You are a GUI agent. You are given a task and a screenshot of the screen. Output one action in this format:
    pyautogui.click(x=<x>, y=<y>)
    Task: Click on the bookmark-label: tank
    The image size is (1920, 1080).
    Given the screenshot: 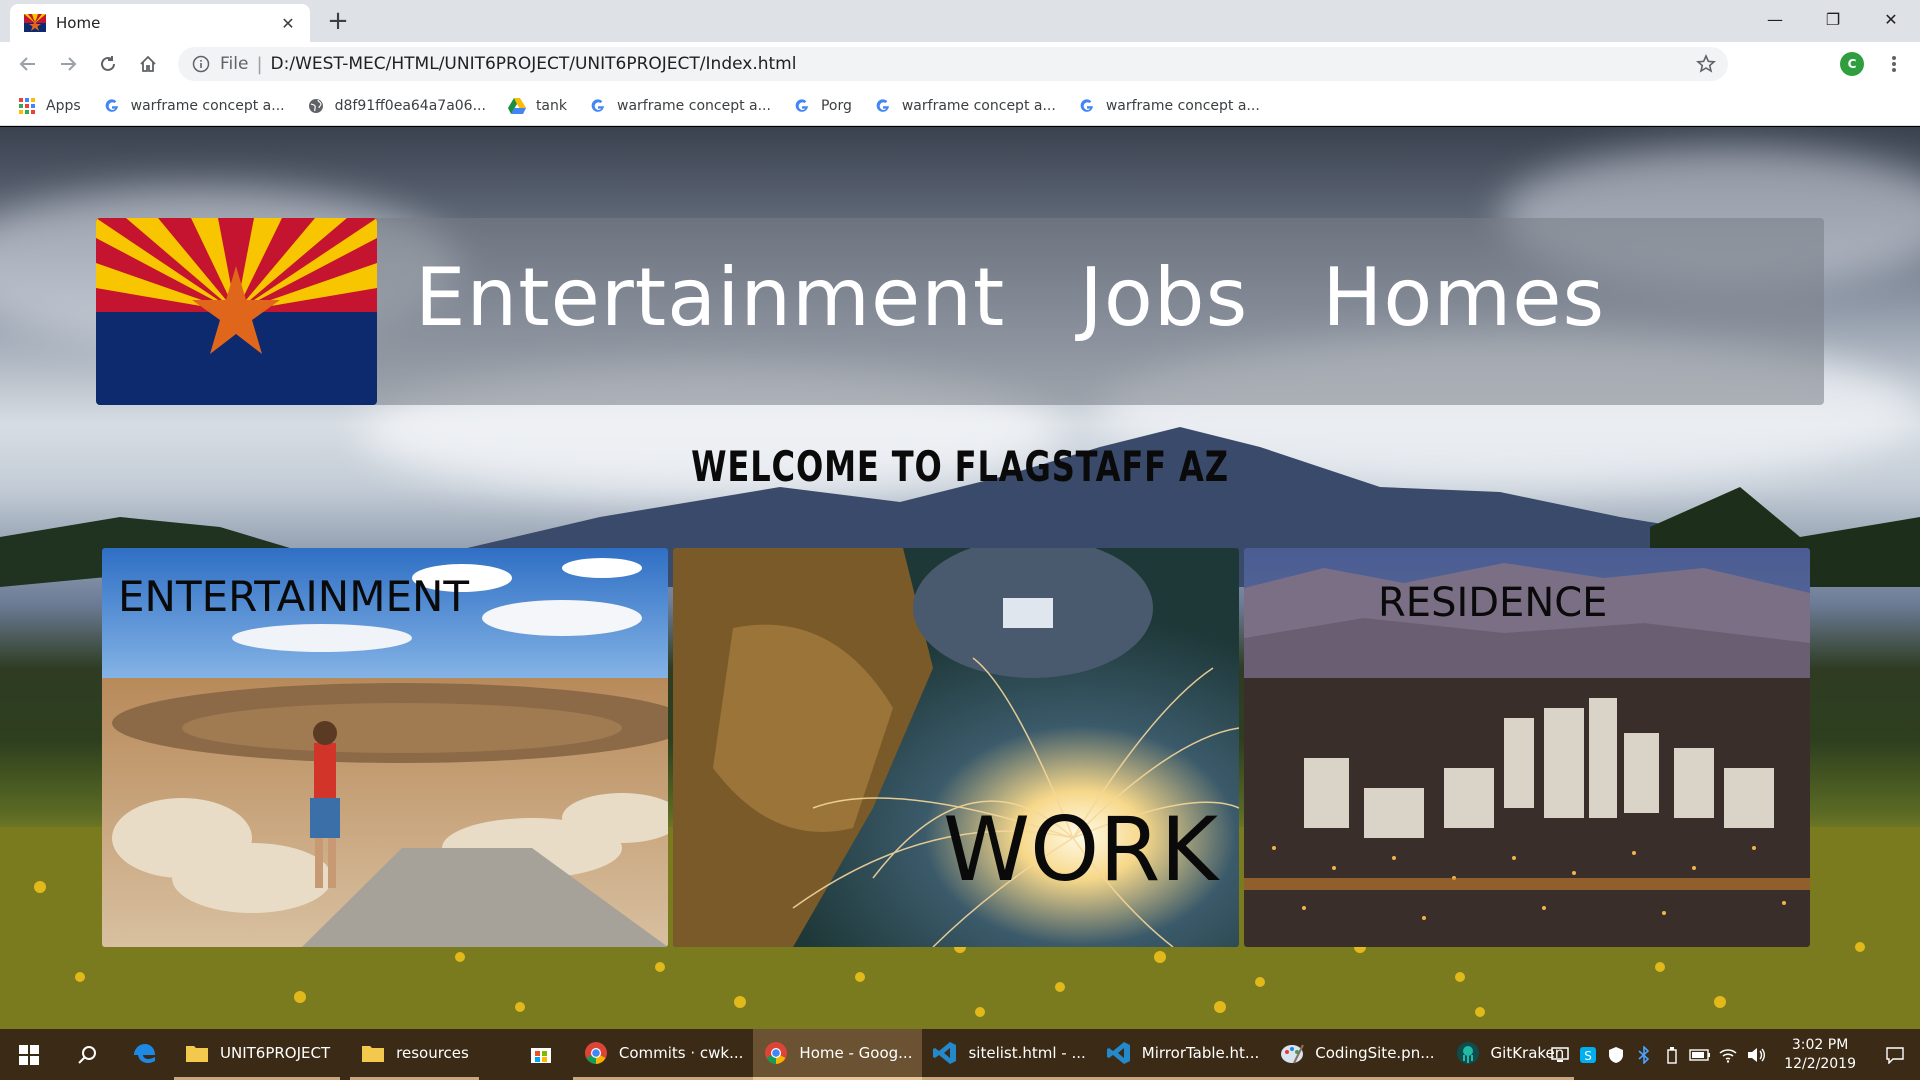 What is the action you would take?
    pyautogui.click(x=551, y=105)
    